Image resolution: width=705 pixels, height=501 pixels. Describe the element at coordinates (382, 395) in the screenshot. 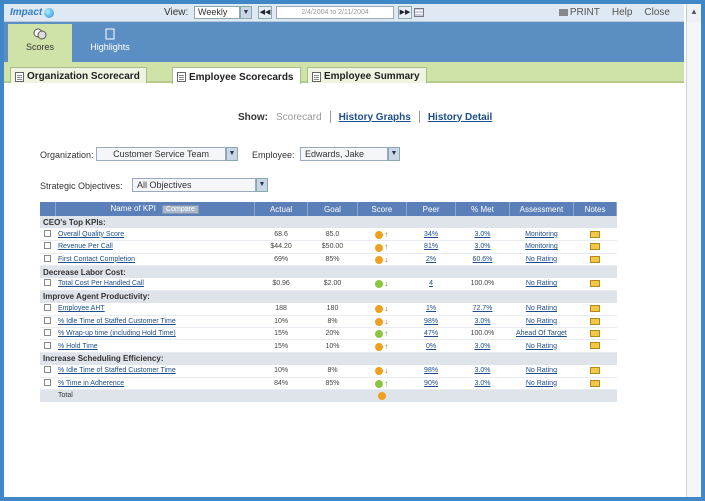

I see `total-score-cell` at that location.